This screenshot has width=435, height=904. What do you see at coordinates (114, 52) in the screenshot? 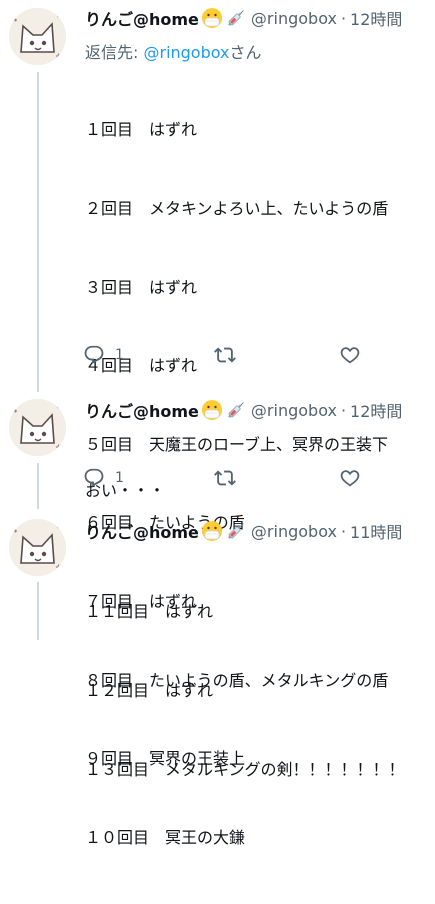
I see `reply-to-prefix: 返信先:` at bounding box center [114, 52].